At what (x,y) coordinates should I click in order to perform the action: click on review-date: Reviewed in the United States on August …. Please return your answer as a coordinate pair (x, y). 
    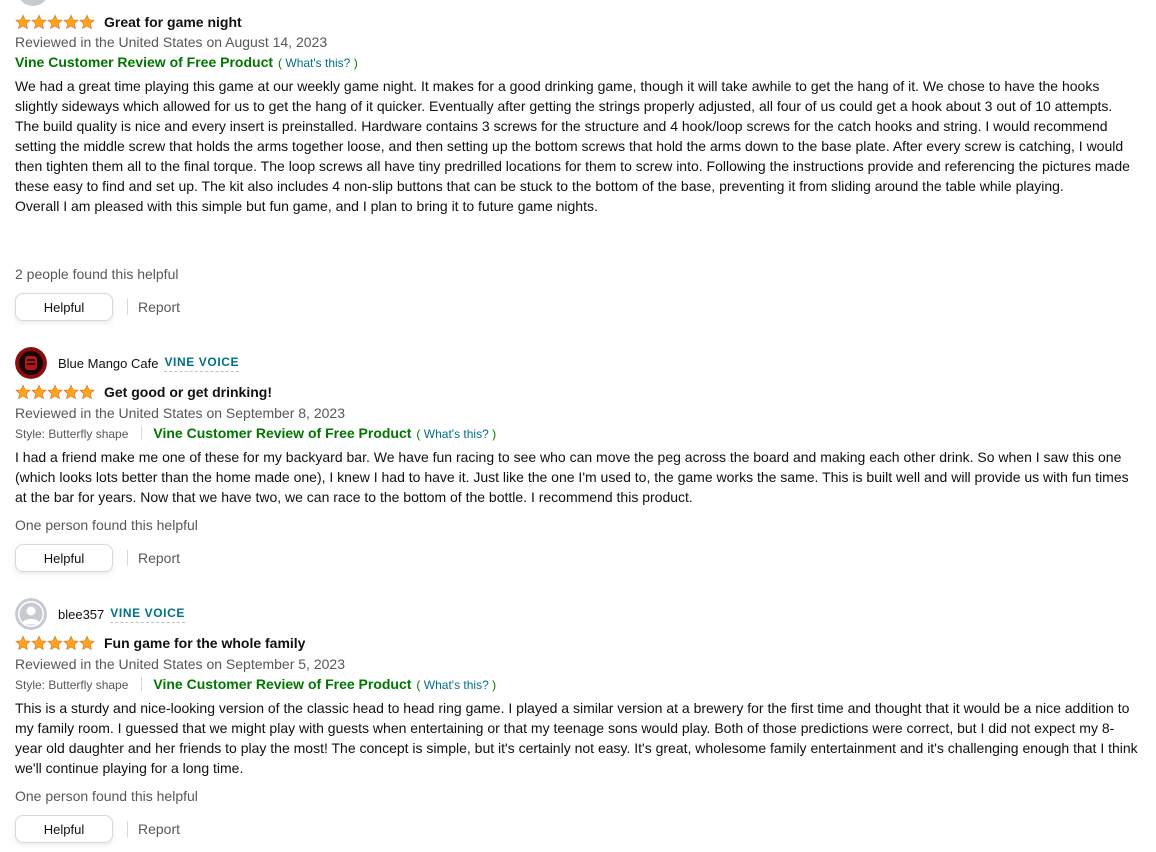
    Looking at the image, I should click on (171, 42).